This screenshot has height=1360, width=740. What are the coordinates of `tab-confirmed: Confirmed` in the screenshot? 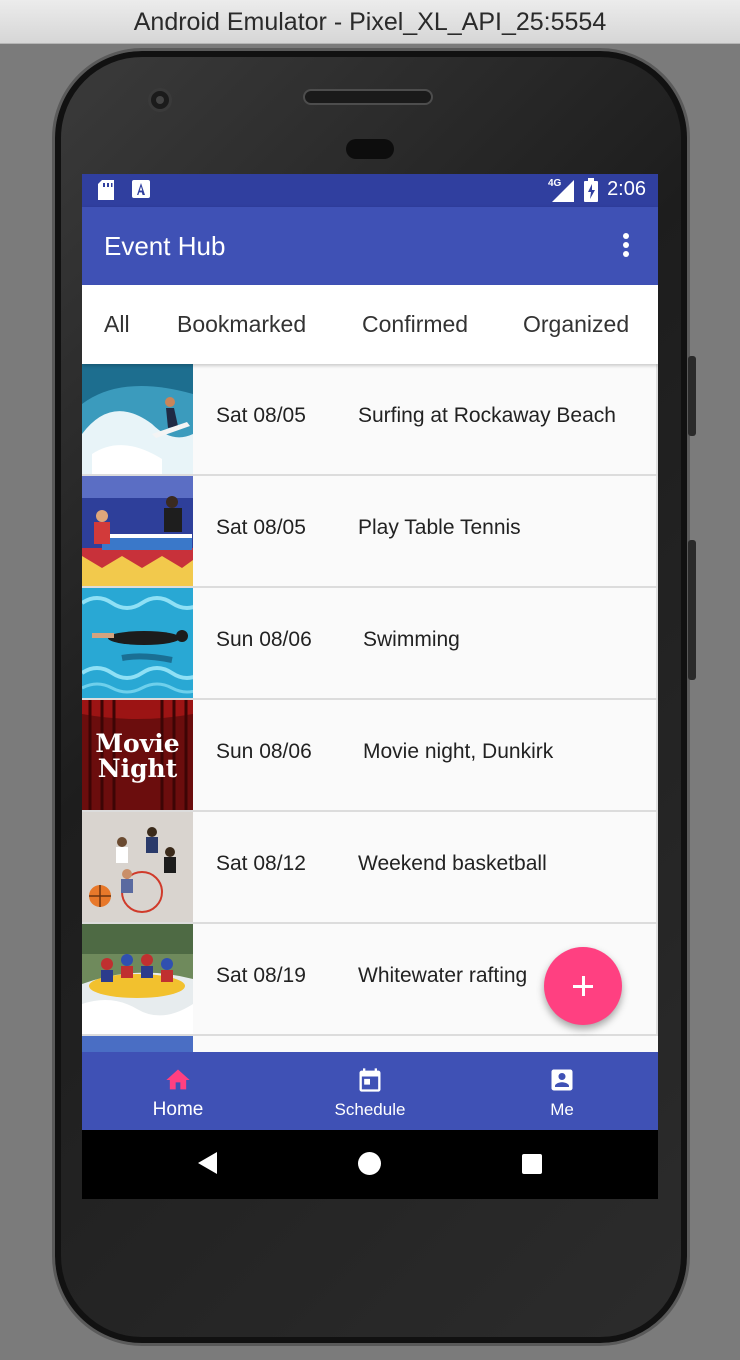 It's located at (415, 324).